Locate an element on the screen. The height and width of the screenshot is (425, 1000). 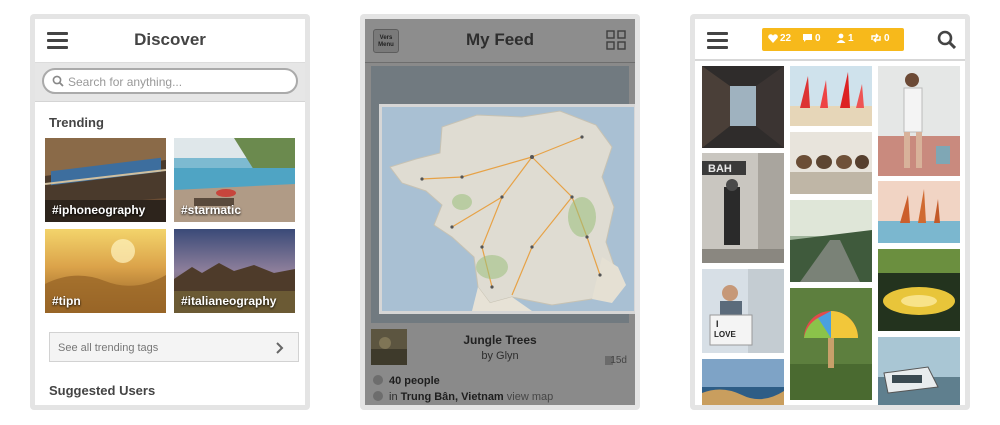
grid-photo: I LOVE is located at coordinates (743, 311).